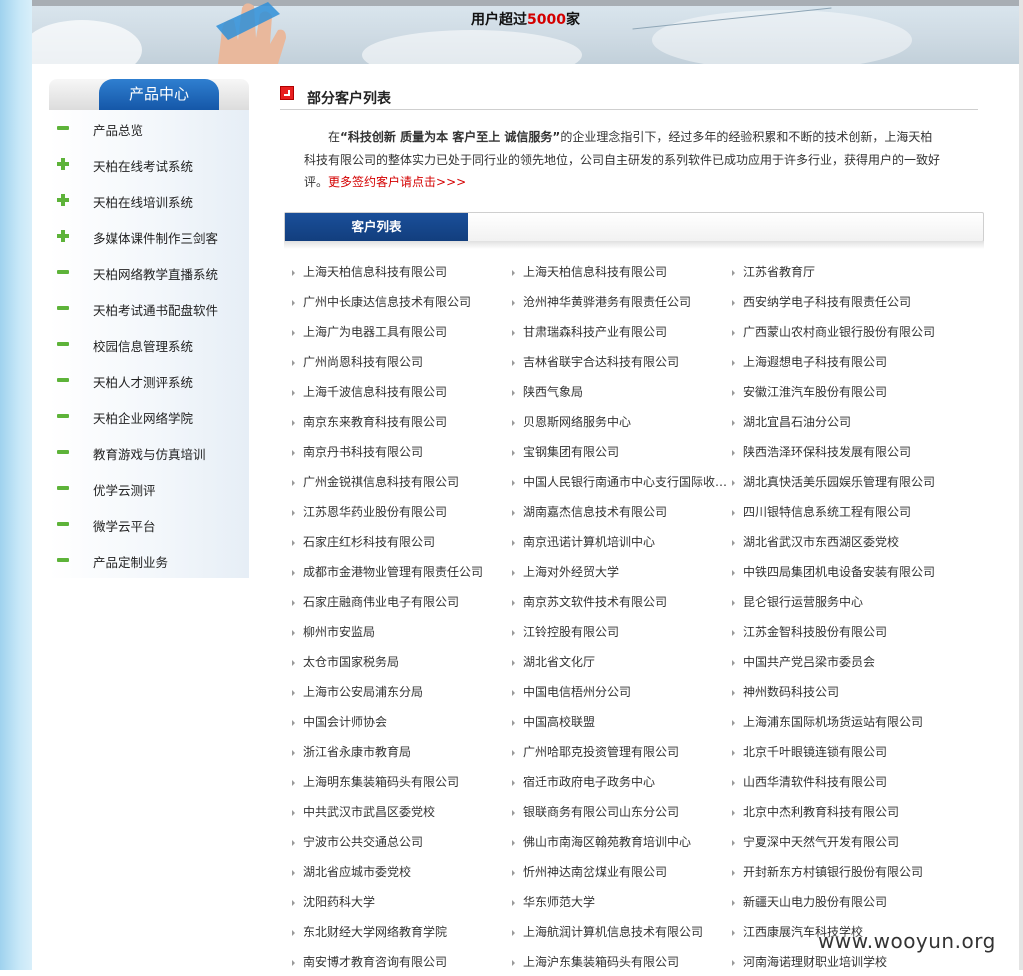  I want to click on client-link: 开封新东方村镇银行股份有限公司, so click(842, 871).